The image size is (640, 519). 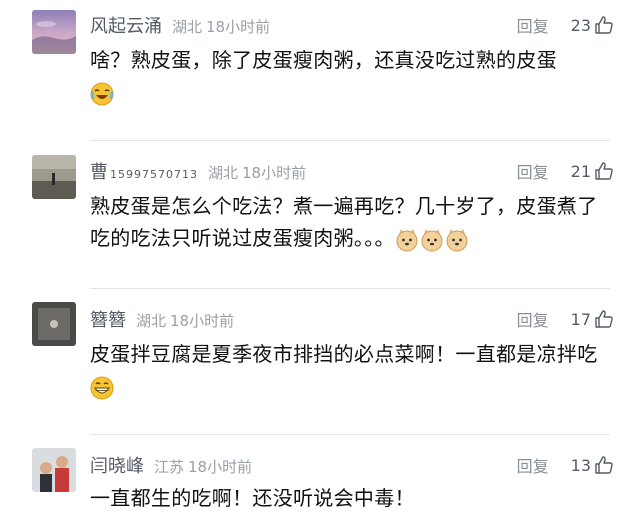 I want to click on comment-actions: 回复 13, so click(x=565, y=465).